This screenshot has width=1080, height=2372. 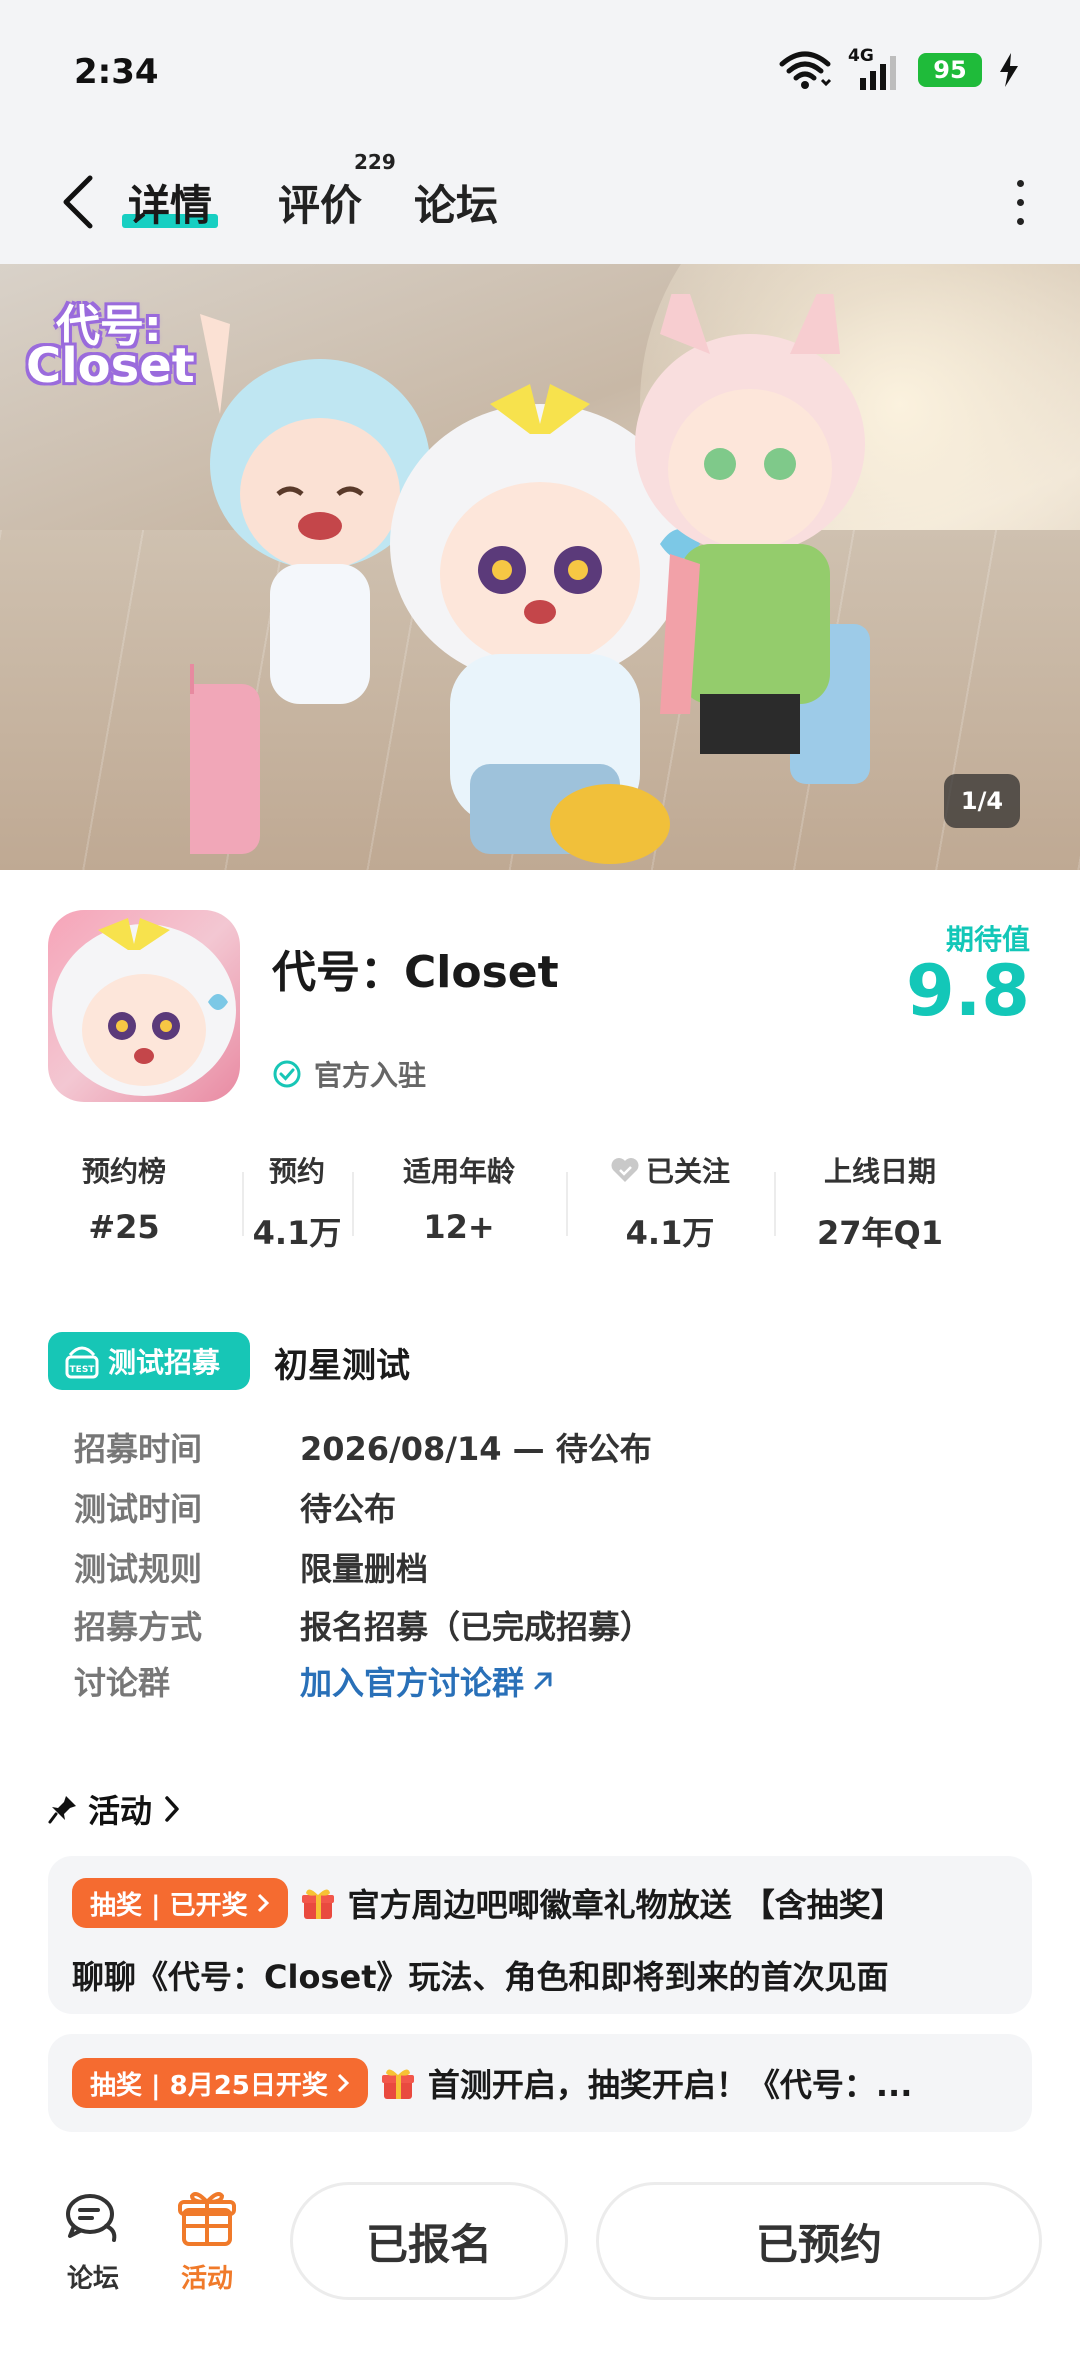 I want to click on stat-label: 预约, so click(x=296, y=1171).